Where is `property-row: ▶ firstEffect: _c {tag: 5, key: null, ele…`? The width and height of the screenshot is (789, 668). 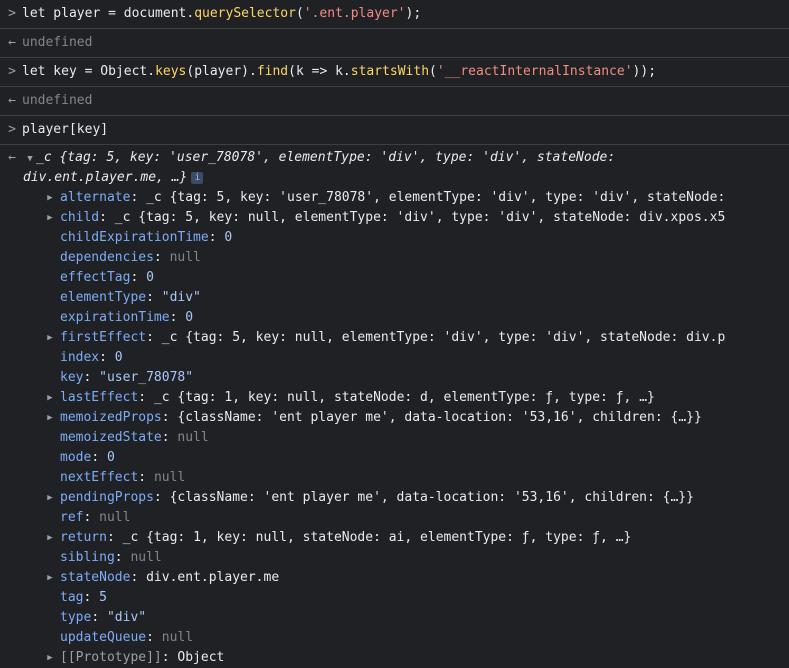 property-row: ▶ firstEffect: _c {tag: 5, key: null, ele… is located at coordinates (394, 338).